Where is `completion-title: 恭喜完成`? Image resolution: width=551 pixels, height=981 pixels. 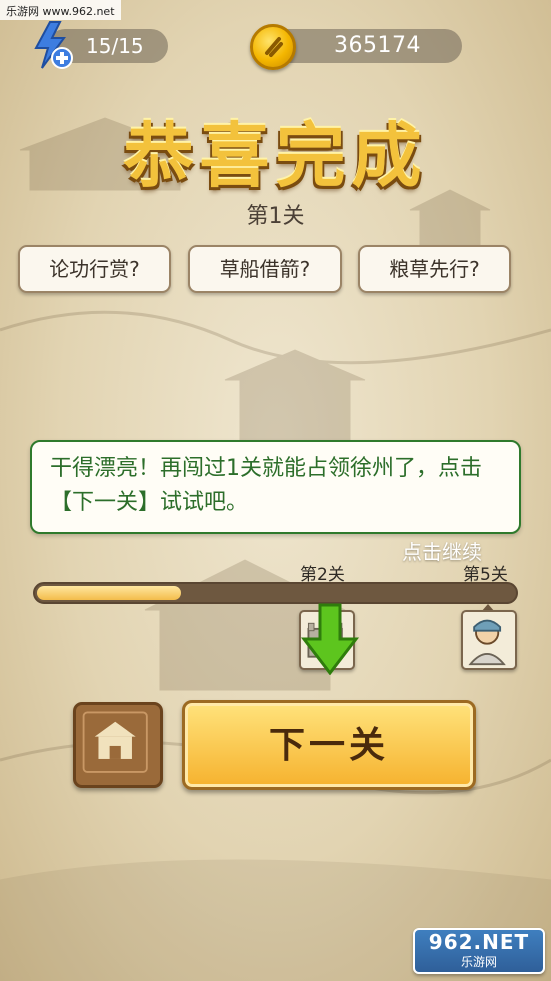
completion-title: 恭喜完成 is located at coordinates (275, 155).